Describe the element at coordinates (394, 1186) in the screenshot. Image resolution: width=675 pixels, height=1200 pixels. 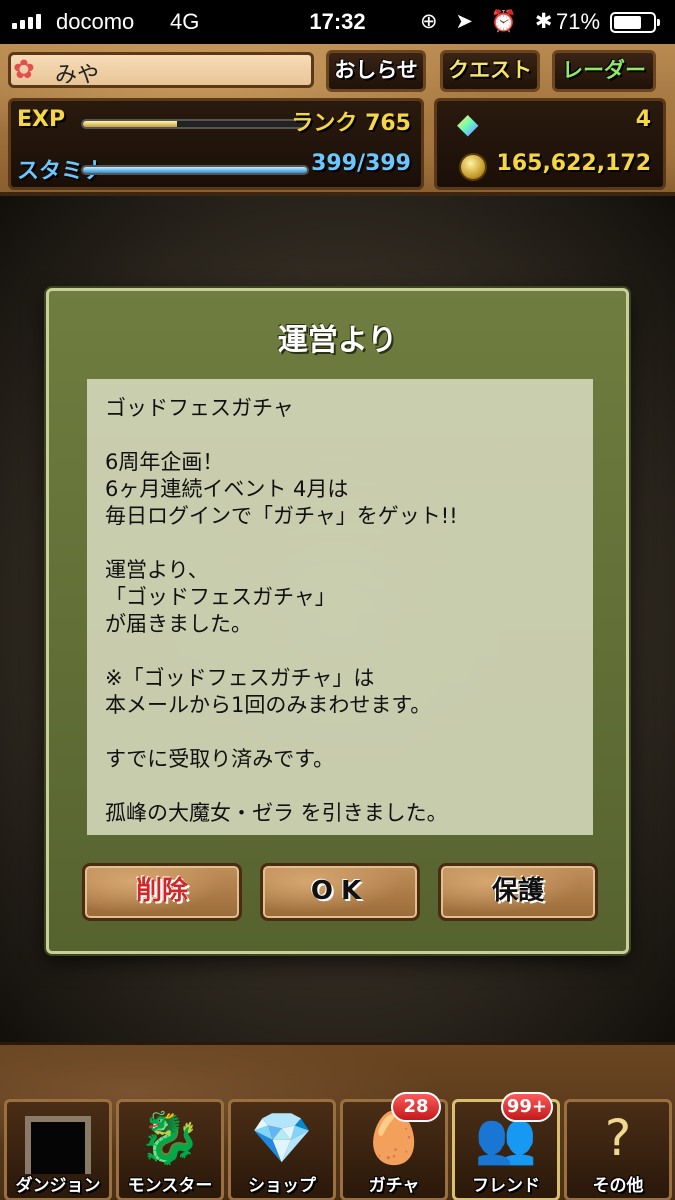
I see `nav-gacha-label: ガチャ` at that location.